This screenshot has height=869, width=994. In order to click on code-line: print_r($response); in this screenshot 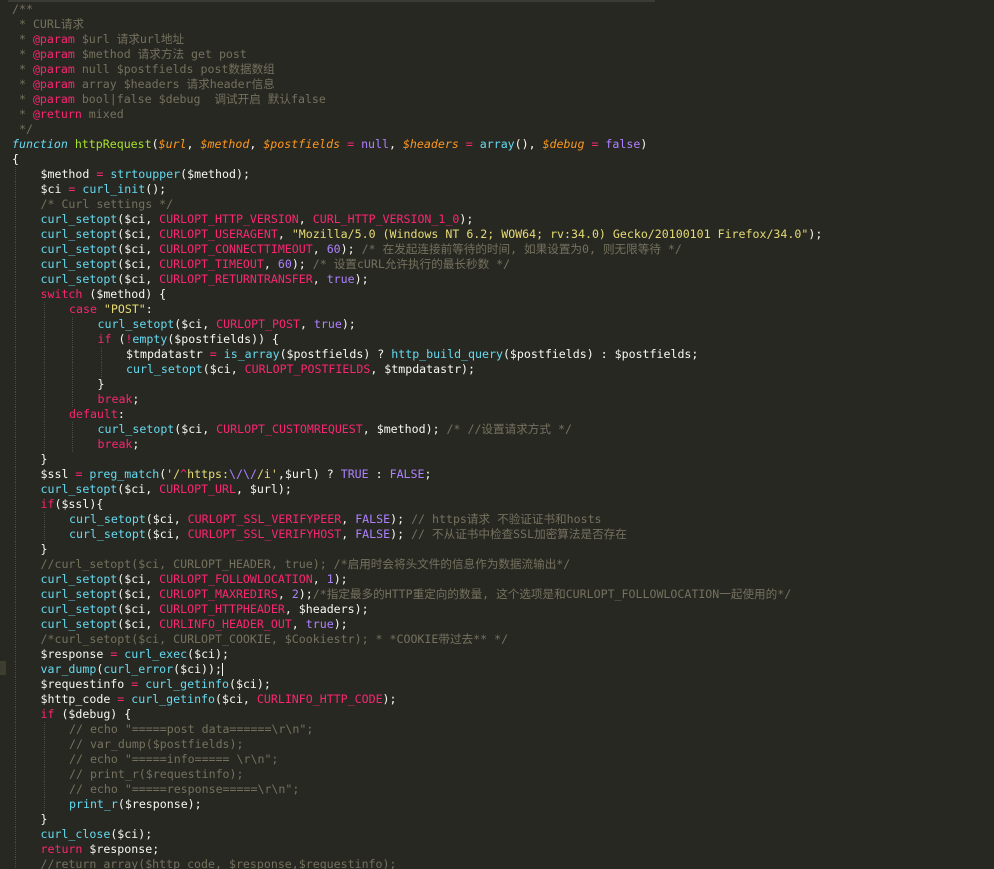, I will do `click(503, 804)`.